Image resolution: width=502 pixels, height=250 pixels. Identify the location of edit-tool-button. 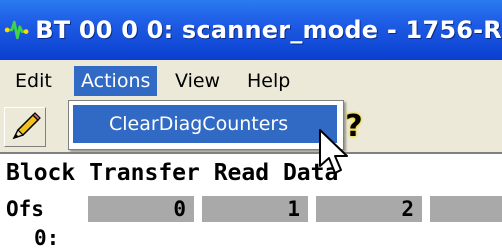
(25, 127).